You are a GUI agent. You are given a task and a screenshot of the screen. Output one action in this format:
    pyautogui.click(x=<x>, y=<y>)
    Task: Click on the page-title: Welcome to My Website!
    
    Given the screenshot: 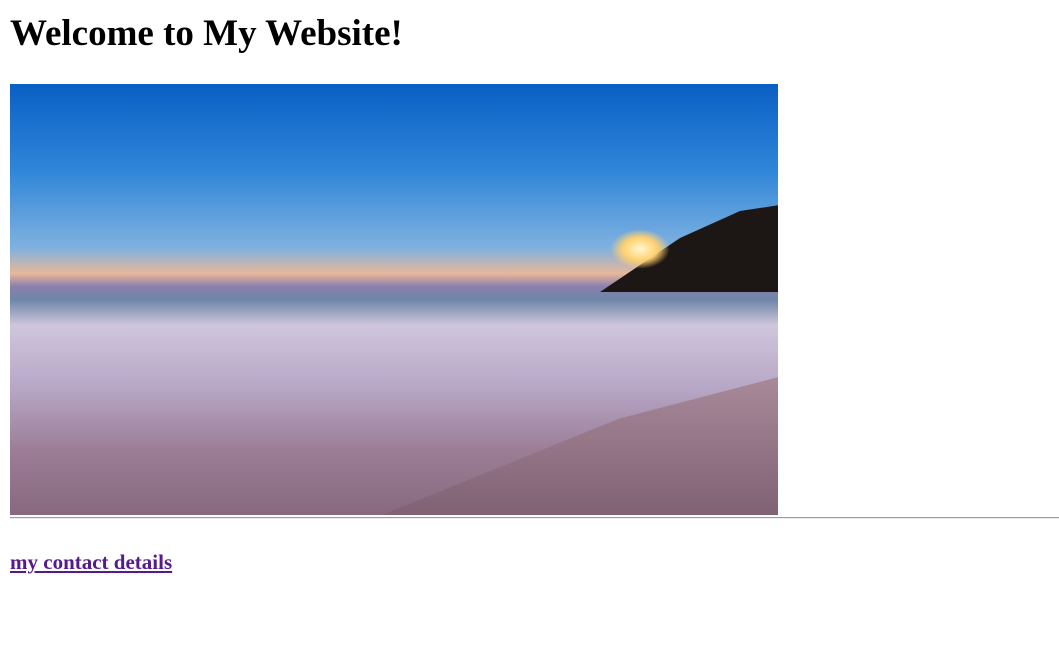 What is the action you would take?
    pyautogui.click(x=206, y=33)
    